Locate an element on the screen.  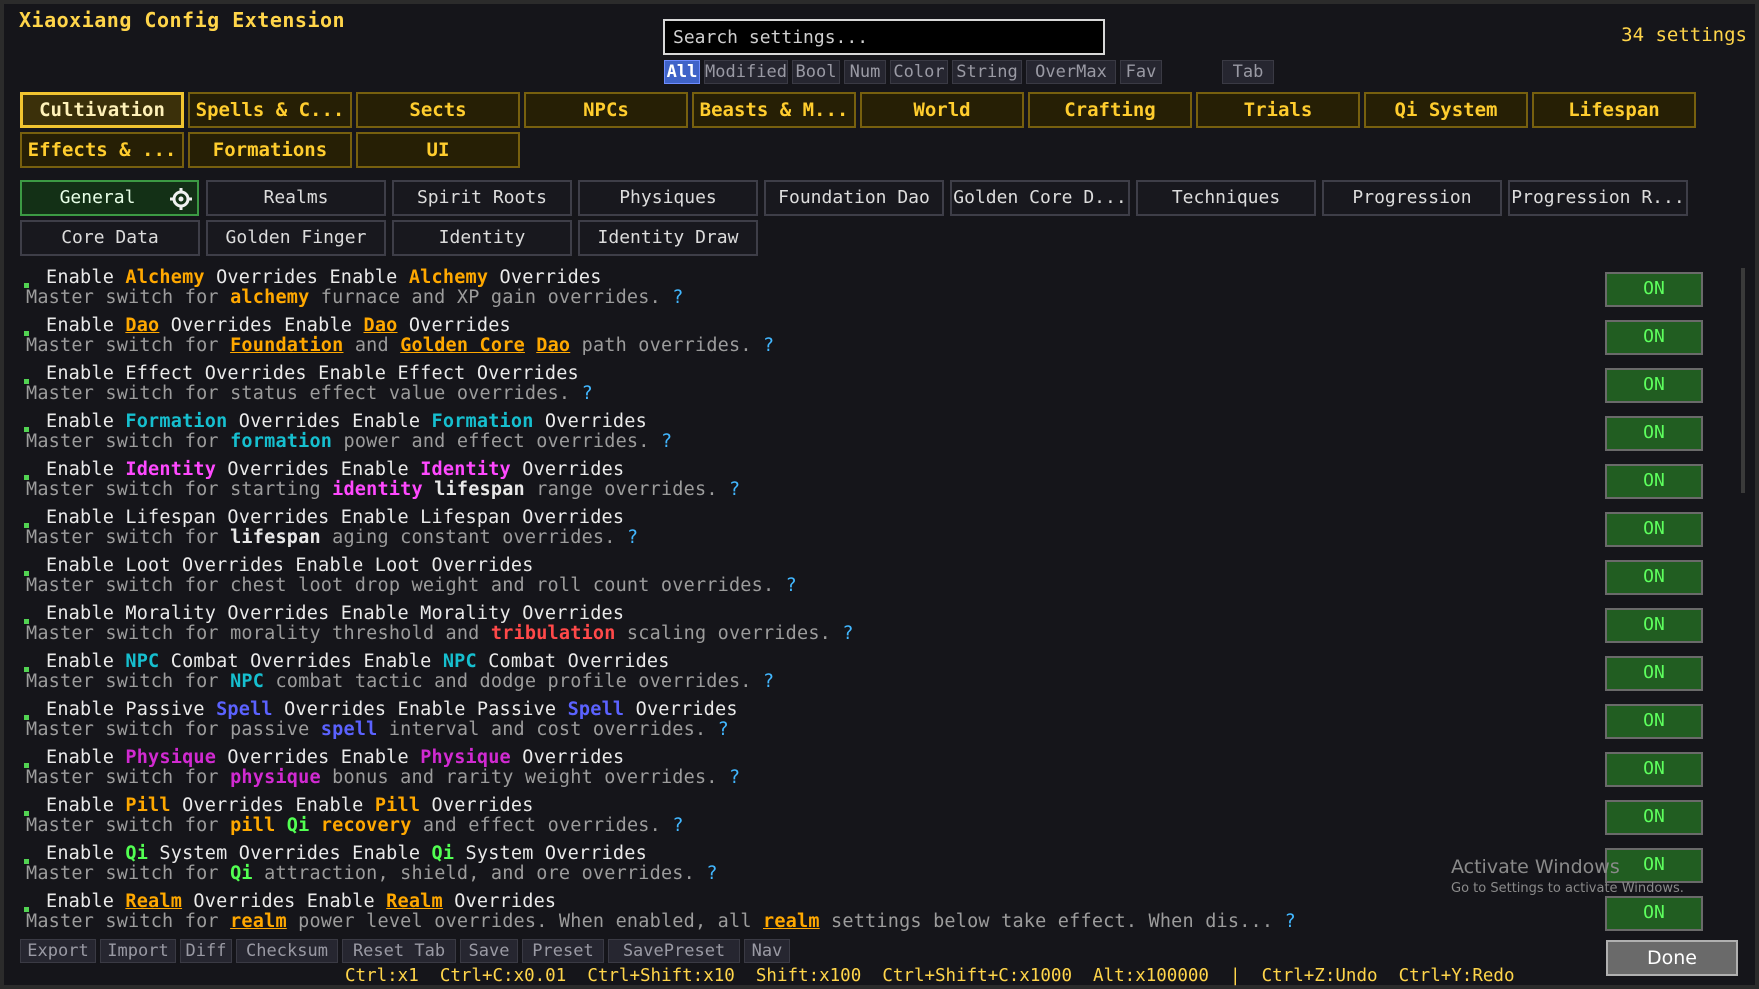
text-segment: Master switch for is located at coordinates (128, 777).